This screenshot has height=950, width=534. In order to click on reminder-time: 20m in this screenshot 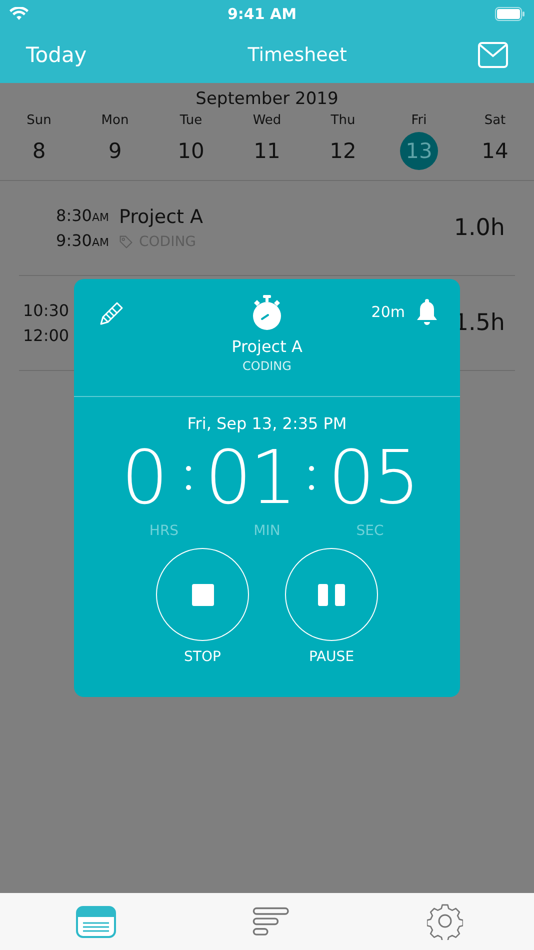, I will do `click(388, 312)`.